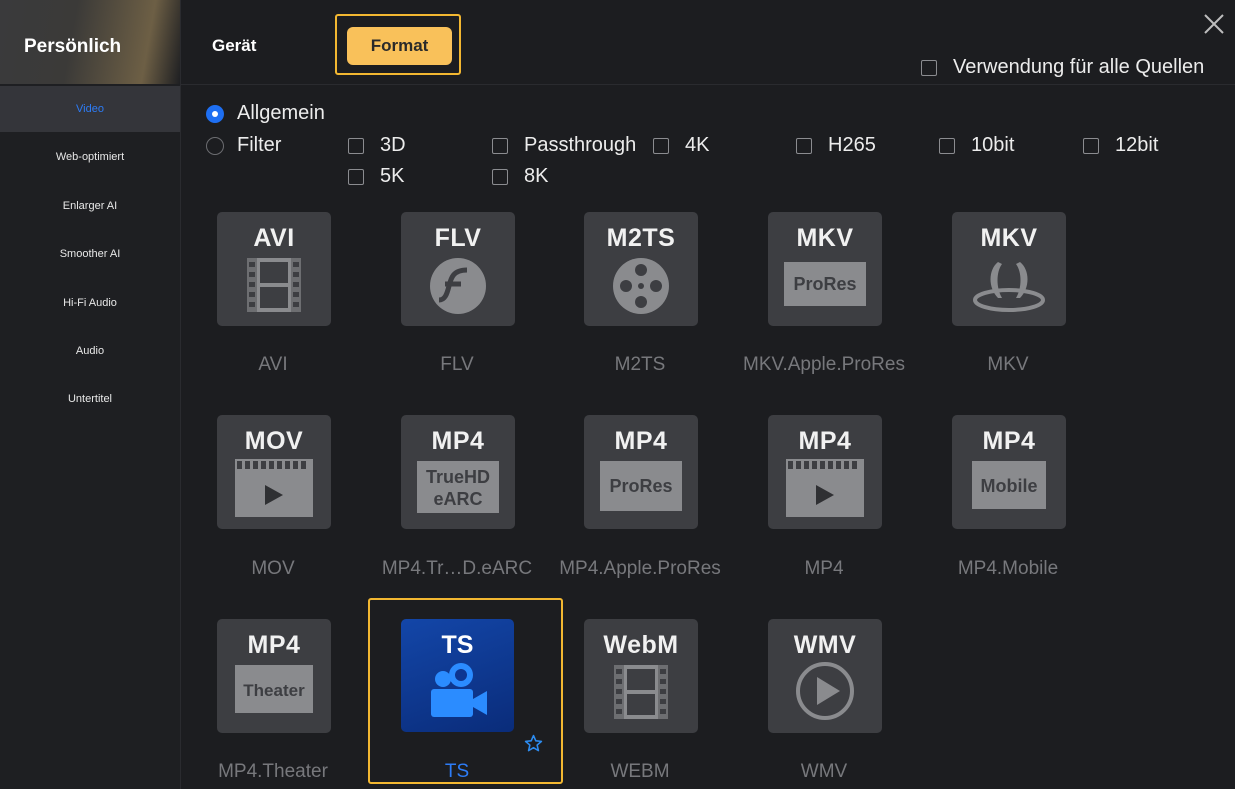 The height and width of the screenshot is (789, 1235). I want to click on format-tile-mp4-mobile: MP4 Mobile, so click(1009, 472).